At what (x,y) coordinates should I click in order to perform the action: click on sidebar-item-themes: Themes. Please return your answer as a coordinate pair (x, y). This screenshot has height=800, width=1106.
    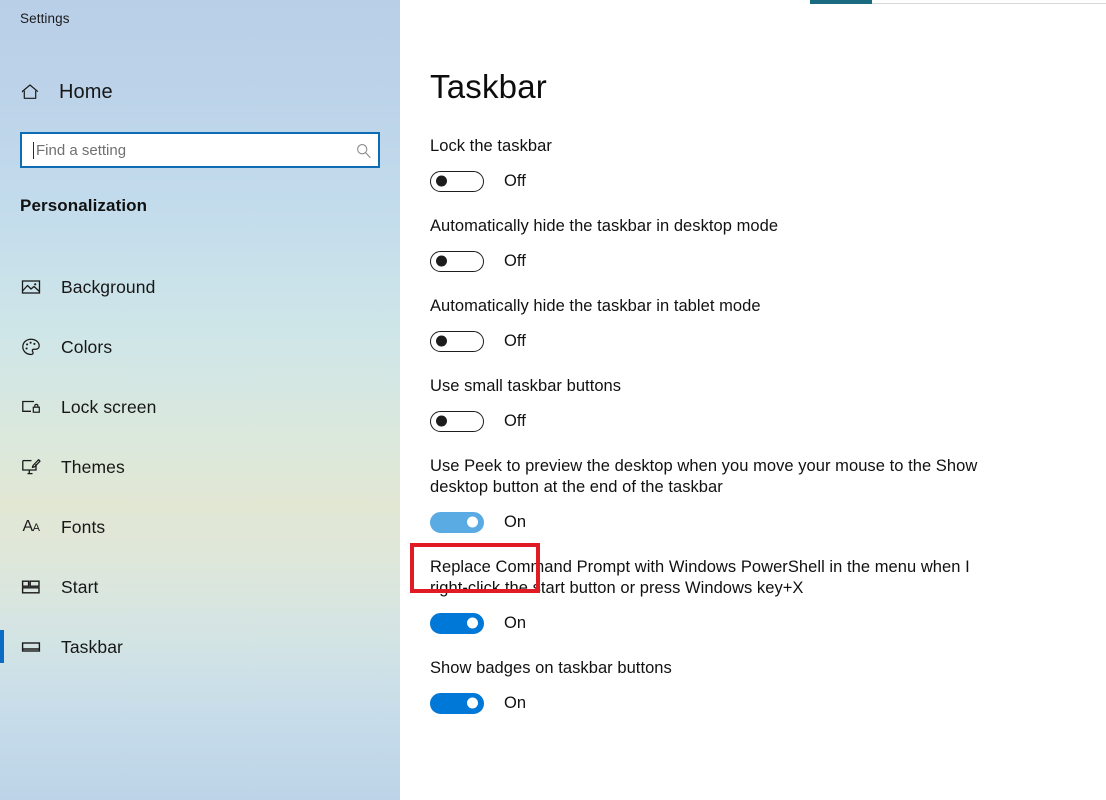
    Looking at the image, I should click on (200, 467).